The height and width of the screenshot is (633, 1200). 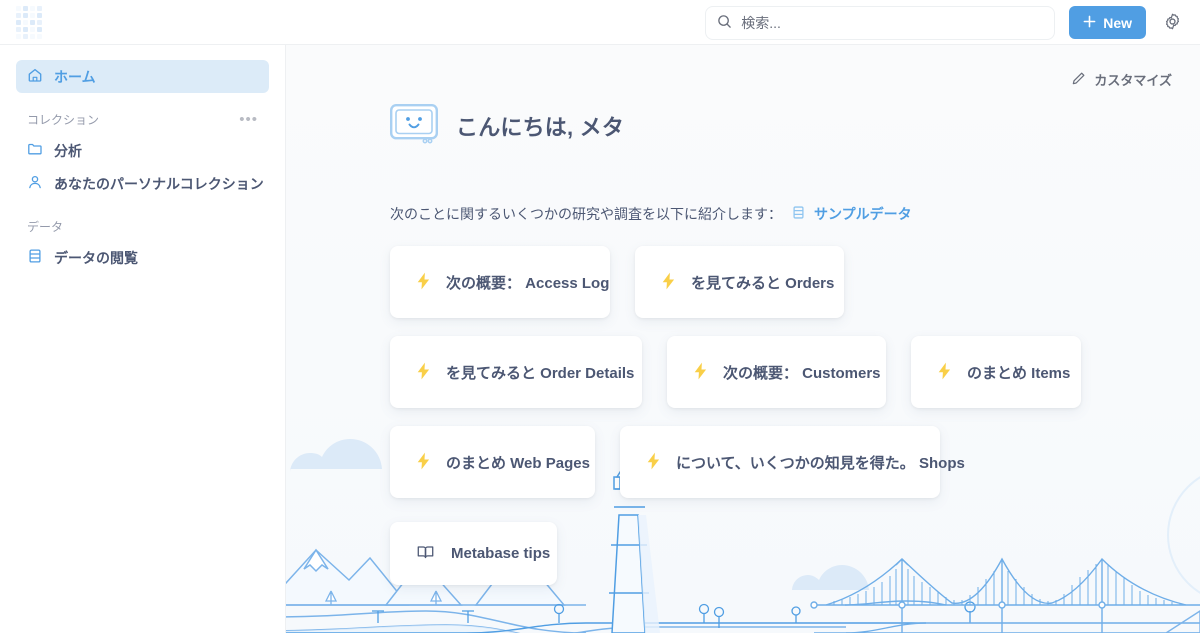 I want to click on sidebar-section-data-title: データ, so click(x=45, y=227).